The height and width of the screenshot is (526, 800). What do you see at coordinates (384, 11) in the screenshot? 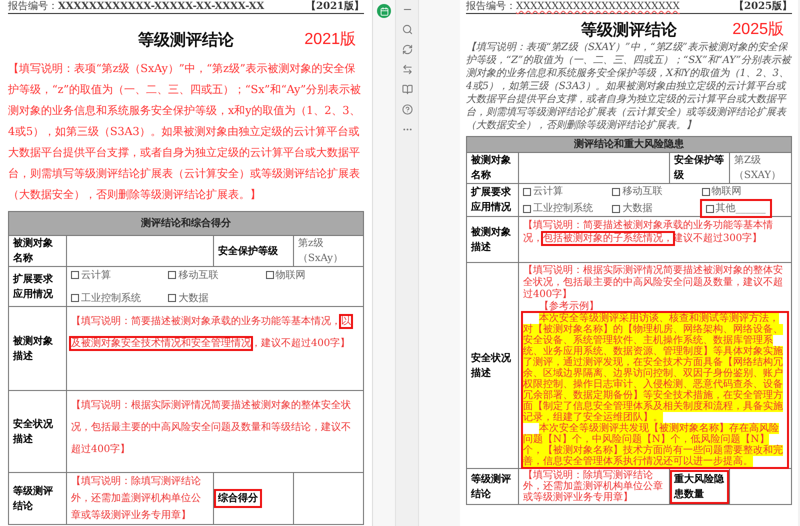
I see `calendar-app-icon` at bounding box center [384, 11].